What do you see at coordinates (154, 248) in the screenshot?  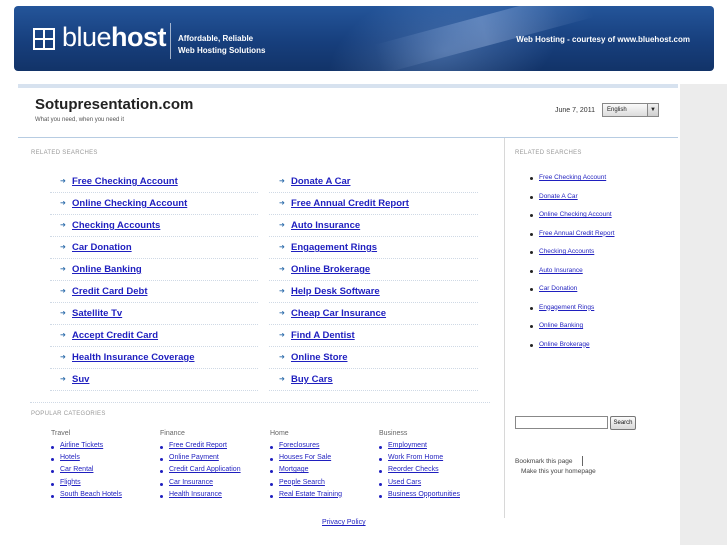 I see `related-item: ➜ Car Donation` at bounding box center [154, 248].